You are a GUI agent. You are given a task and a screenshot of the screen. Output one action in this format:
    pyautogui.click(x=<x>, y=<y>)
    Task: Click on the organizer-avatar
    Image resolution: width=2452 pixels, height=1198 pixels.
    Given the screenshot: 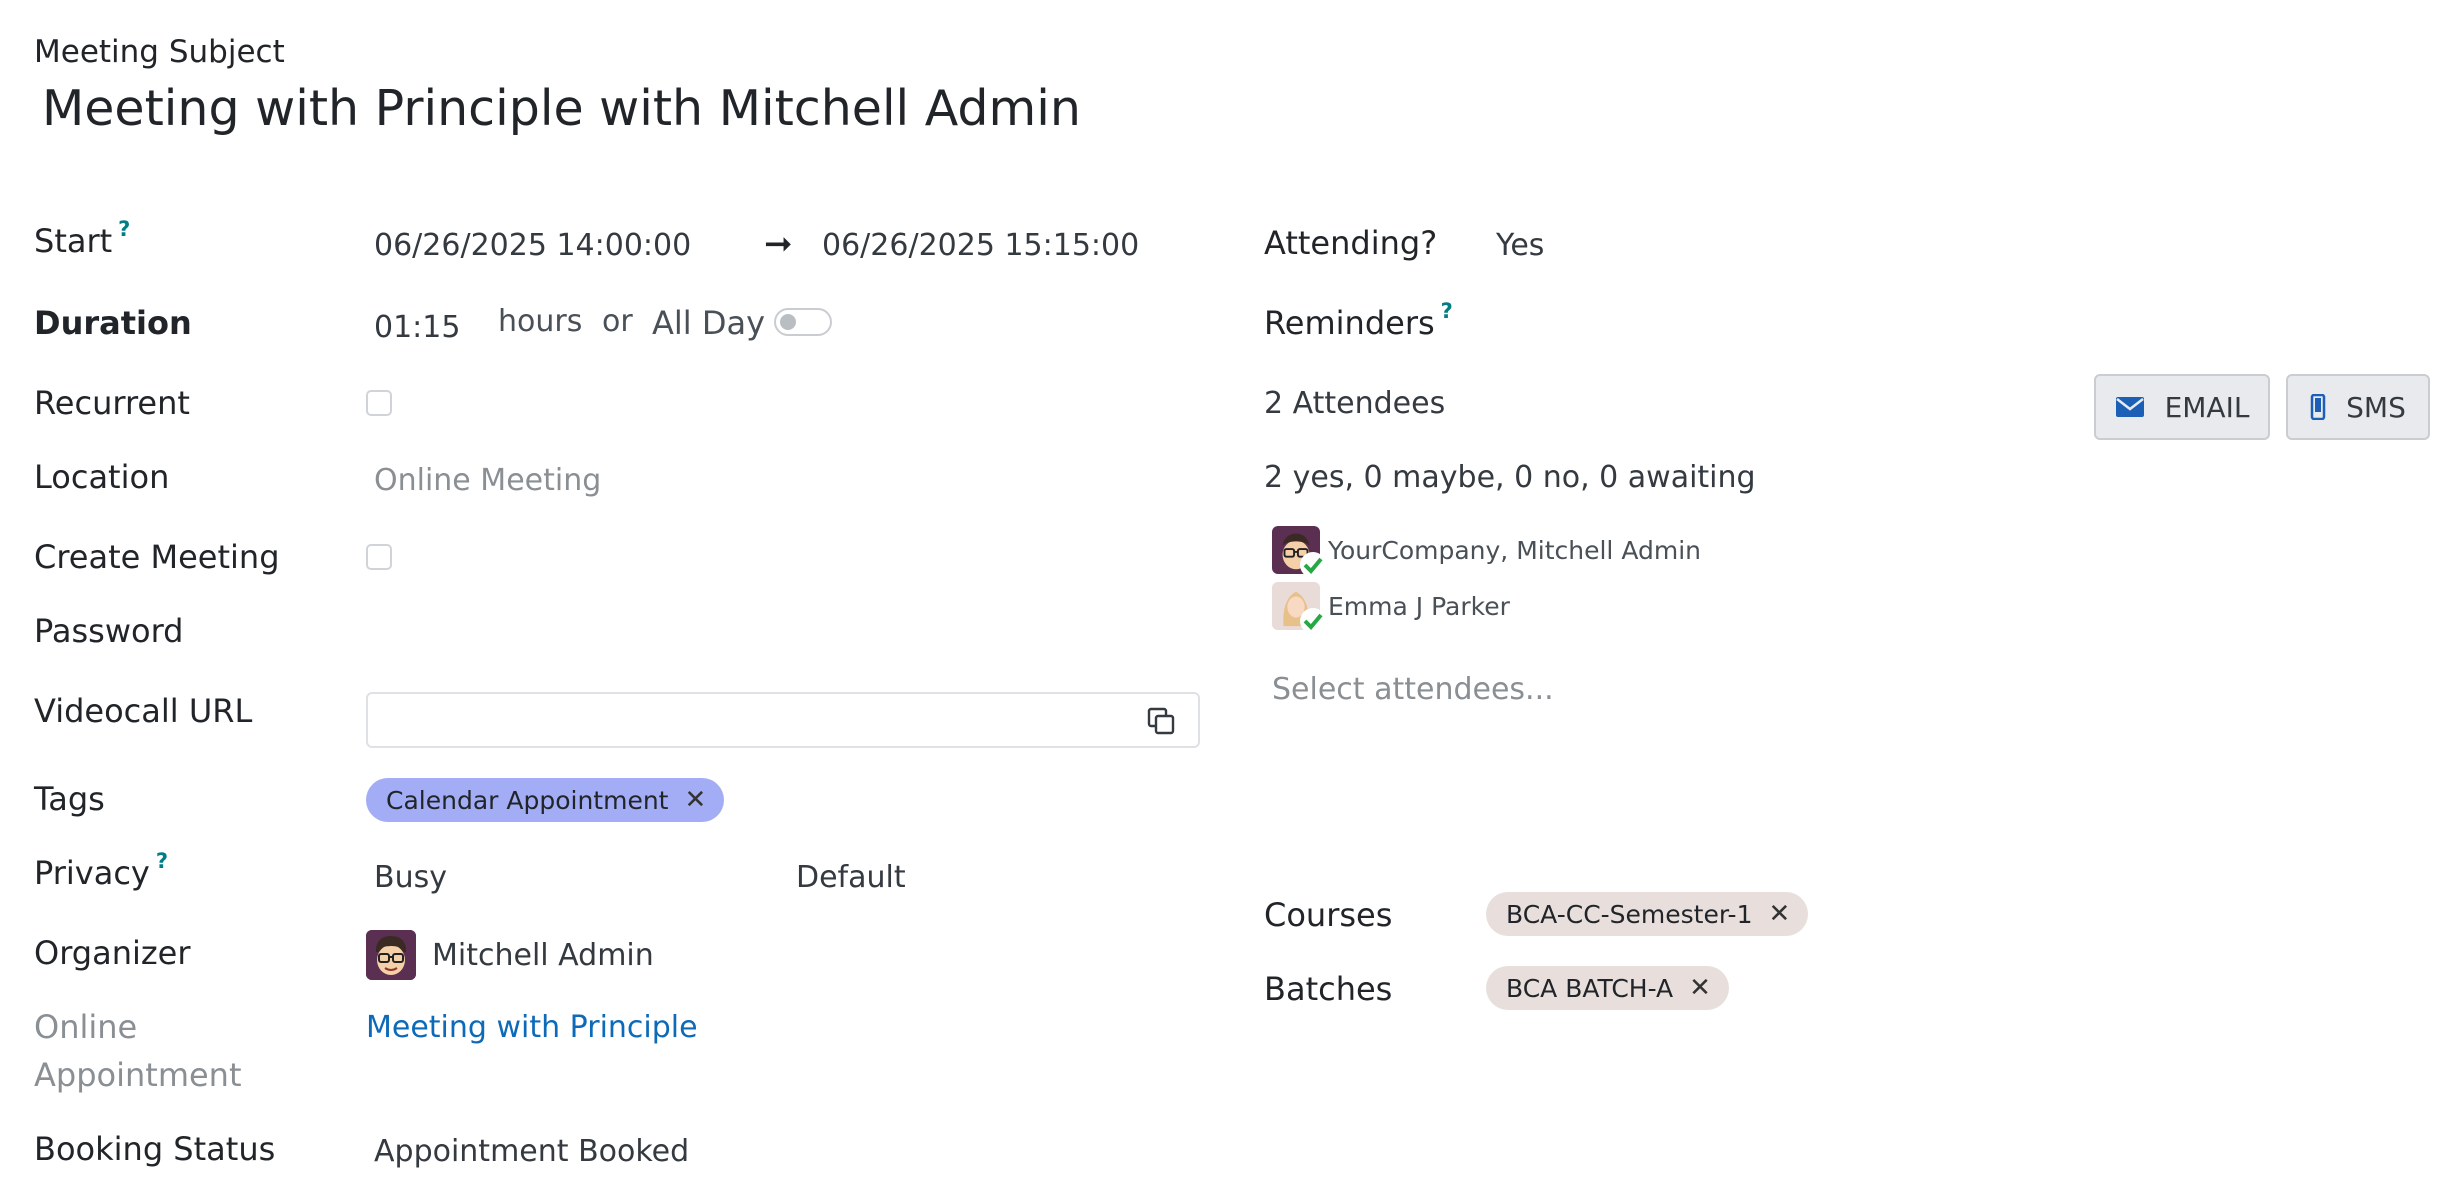 What is the action you would take?
    pyautogui.click(x=391, y=955)
    